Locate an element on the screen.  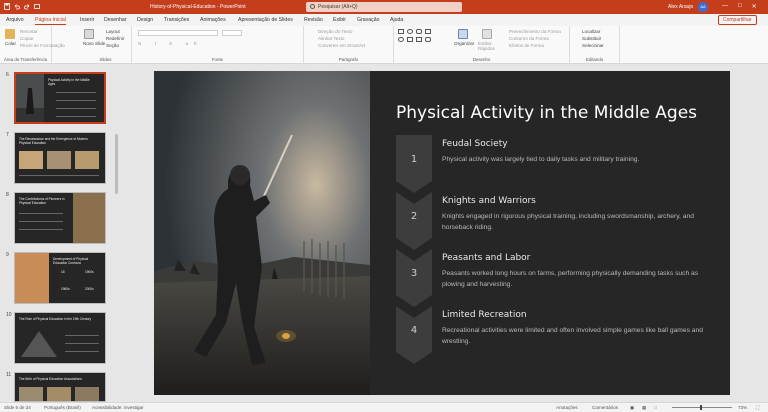
copy-button: Copiar is located at coordinates (27, 38).